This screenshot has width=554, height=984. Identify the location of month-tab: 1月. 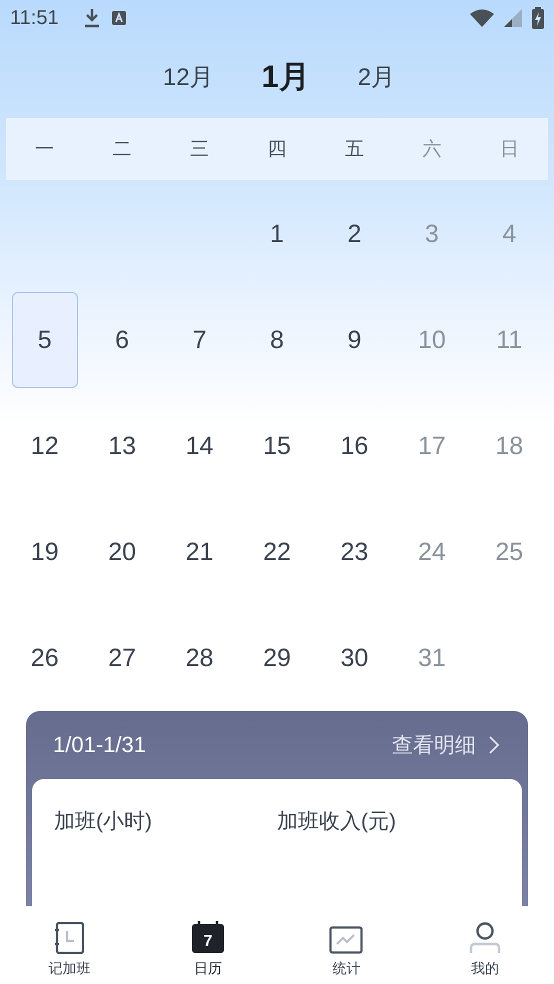
(286, 77).